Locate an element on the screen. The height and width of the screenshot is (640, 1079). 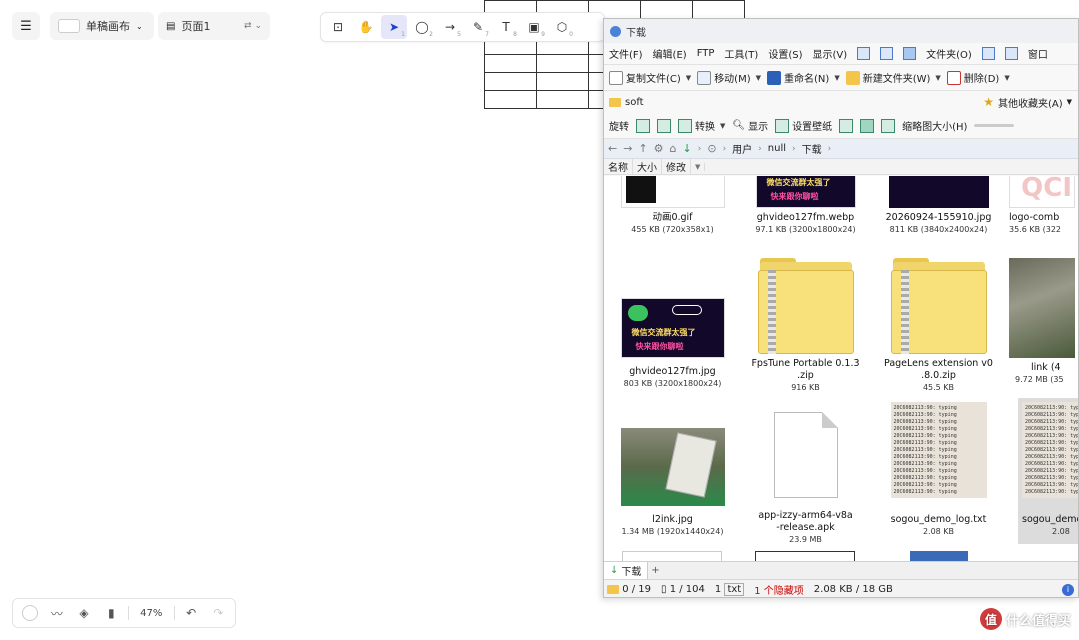
delete-button: 删除(D) ▼ is located at coordinates (978, 77).